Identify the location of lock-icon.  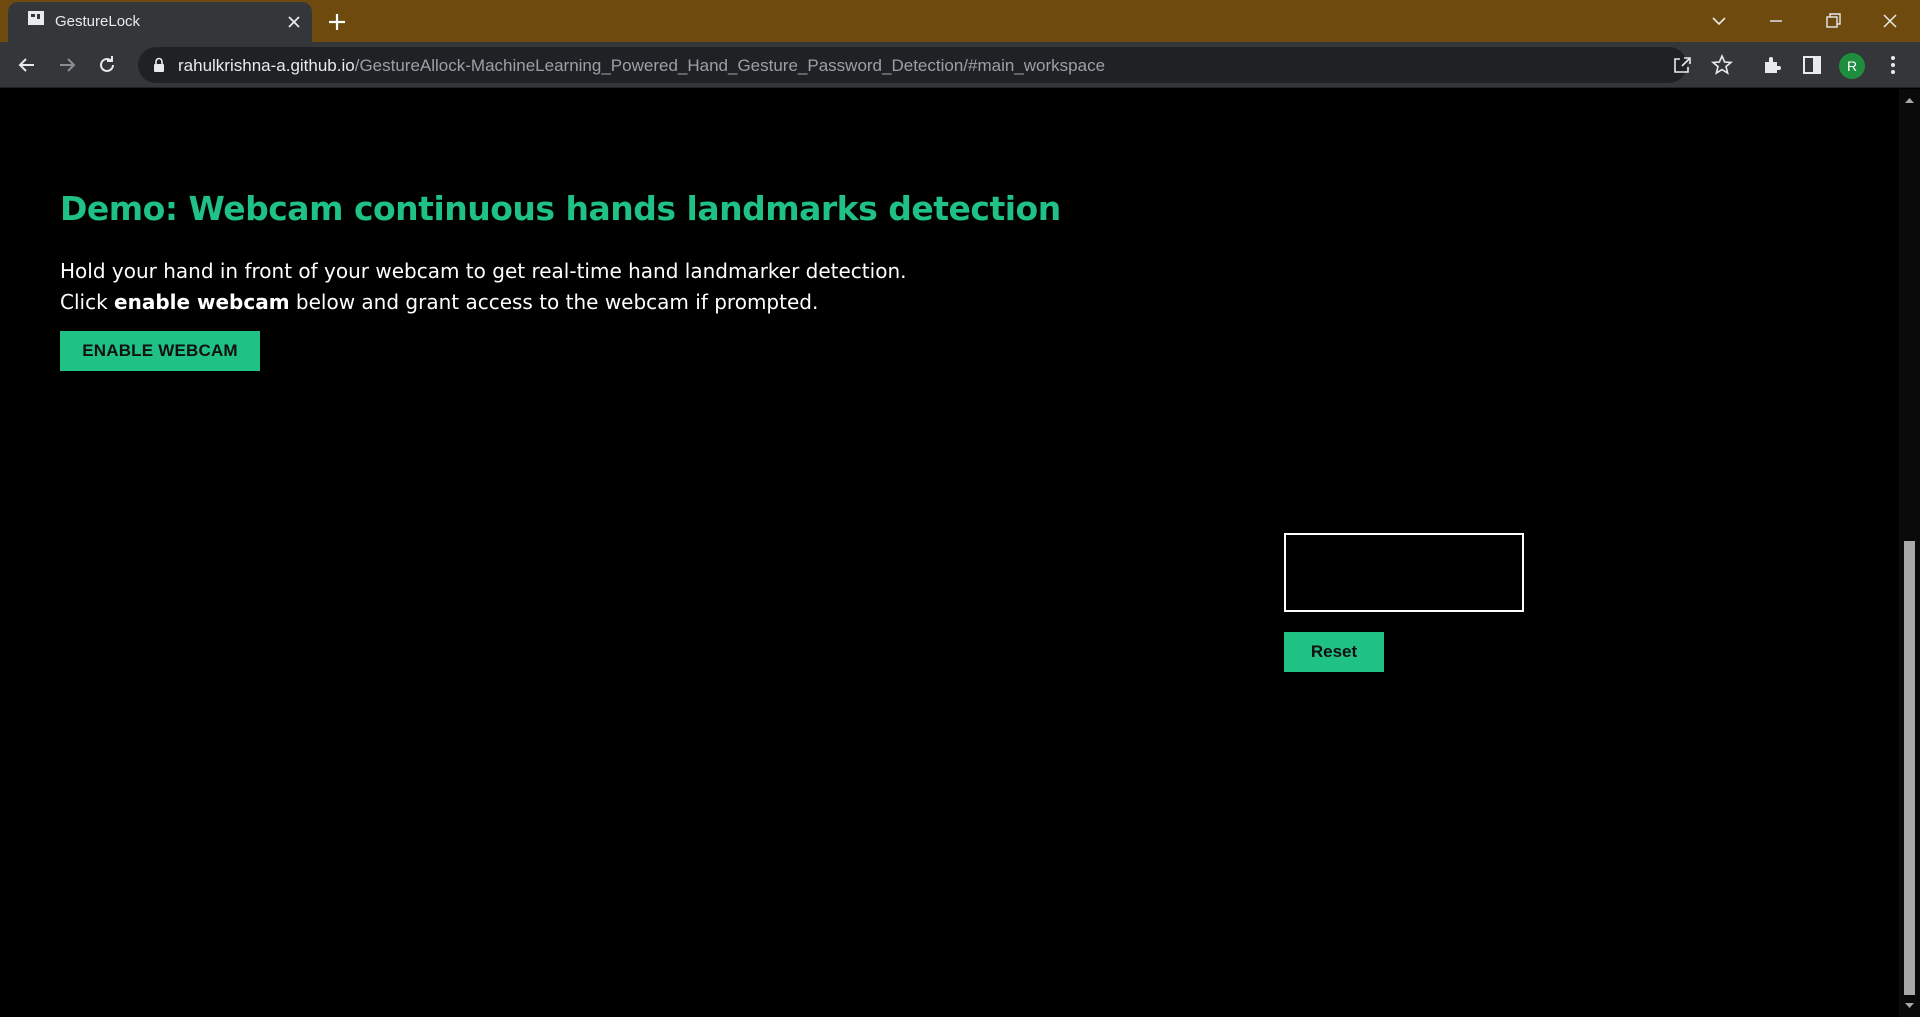
(159, 65).